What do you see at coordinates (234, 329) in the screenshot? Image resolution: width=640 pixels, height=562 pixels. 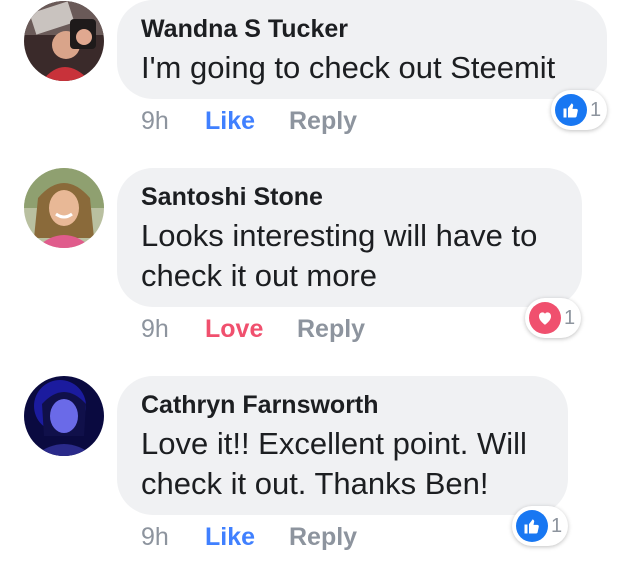 I see `love-button: Love` at bounding box center [234, 329].